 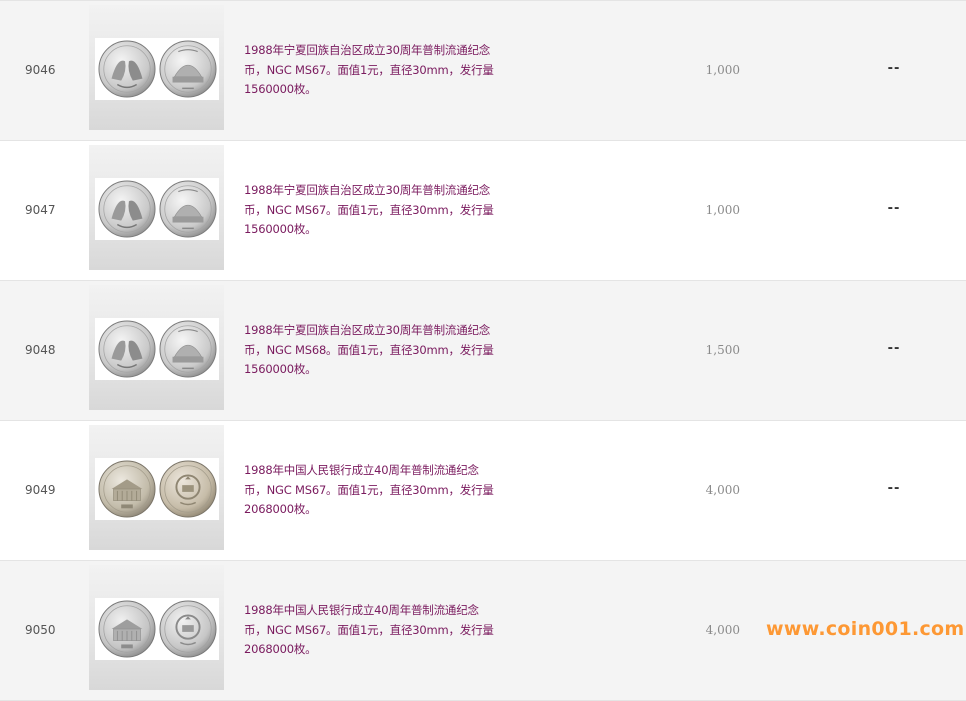 What do you see at coordinates (40, 210) in the screenshot?
I see `lot-number: 9047` at bounding box center [40, 210].